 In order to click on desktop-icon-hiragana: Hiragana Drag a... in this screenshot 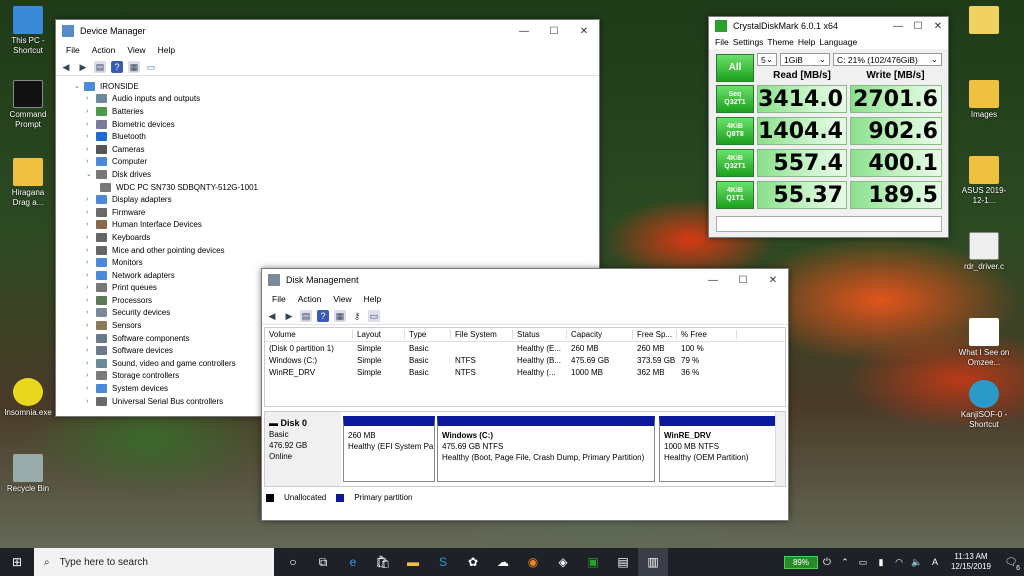, I will do `click(28, 183)`.